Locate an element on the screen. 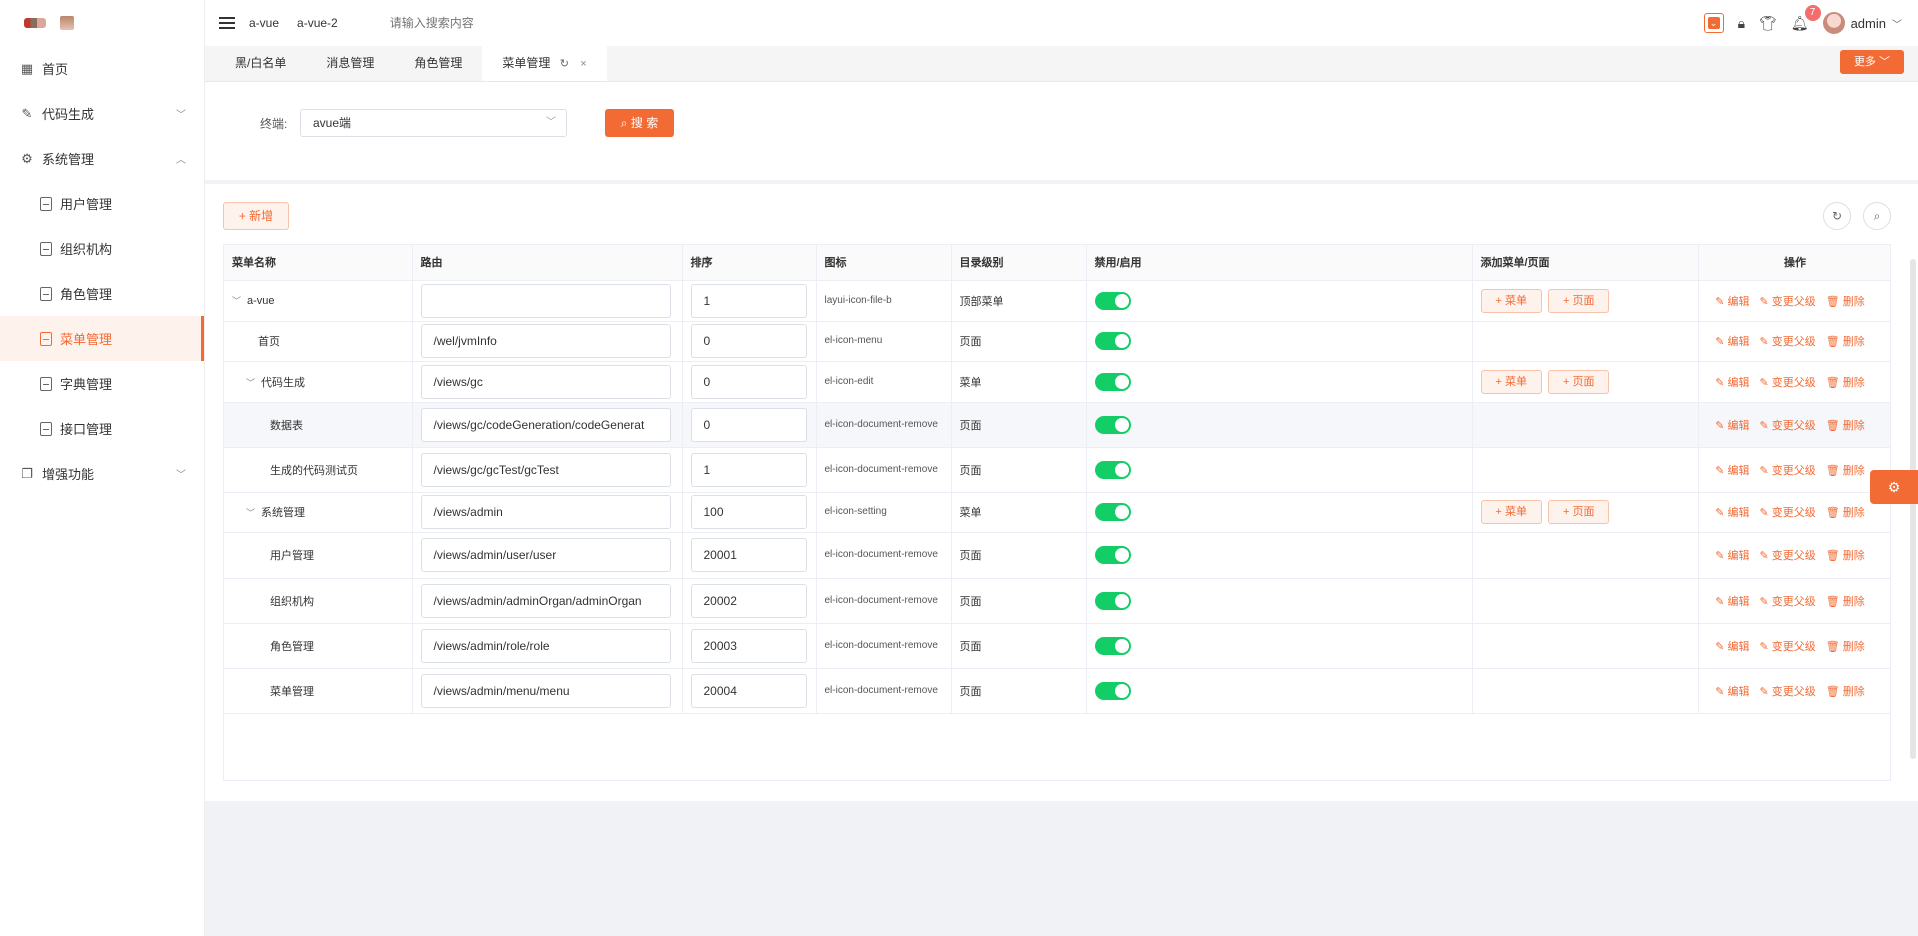 The image size is (1918, 936). route-input is located at coordinates (545, 300).